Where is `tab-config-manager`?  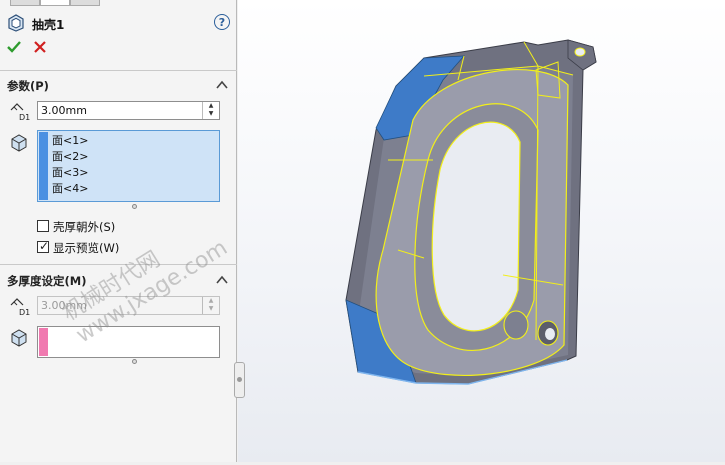
tab-config-manager is located at coordinates (85, 3).